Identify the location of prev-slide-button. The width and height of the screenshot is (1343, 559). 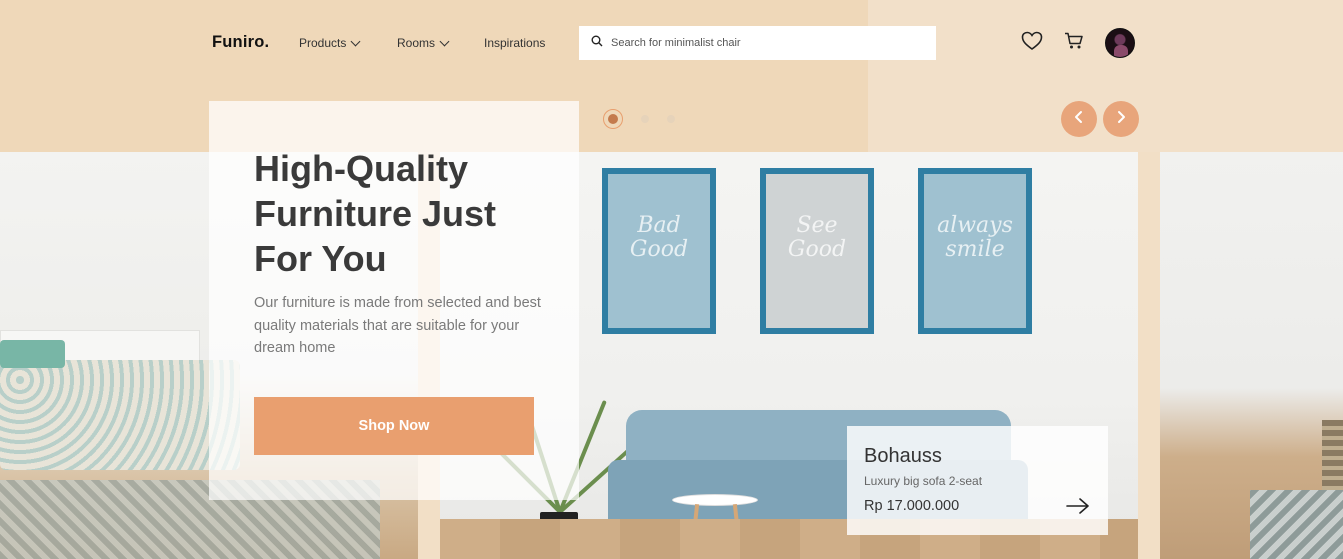
(1079, 119).